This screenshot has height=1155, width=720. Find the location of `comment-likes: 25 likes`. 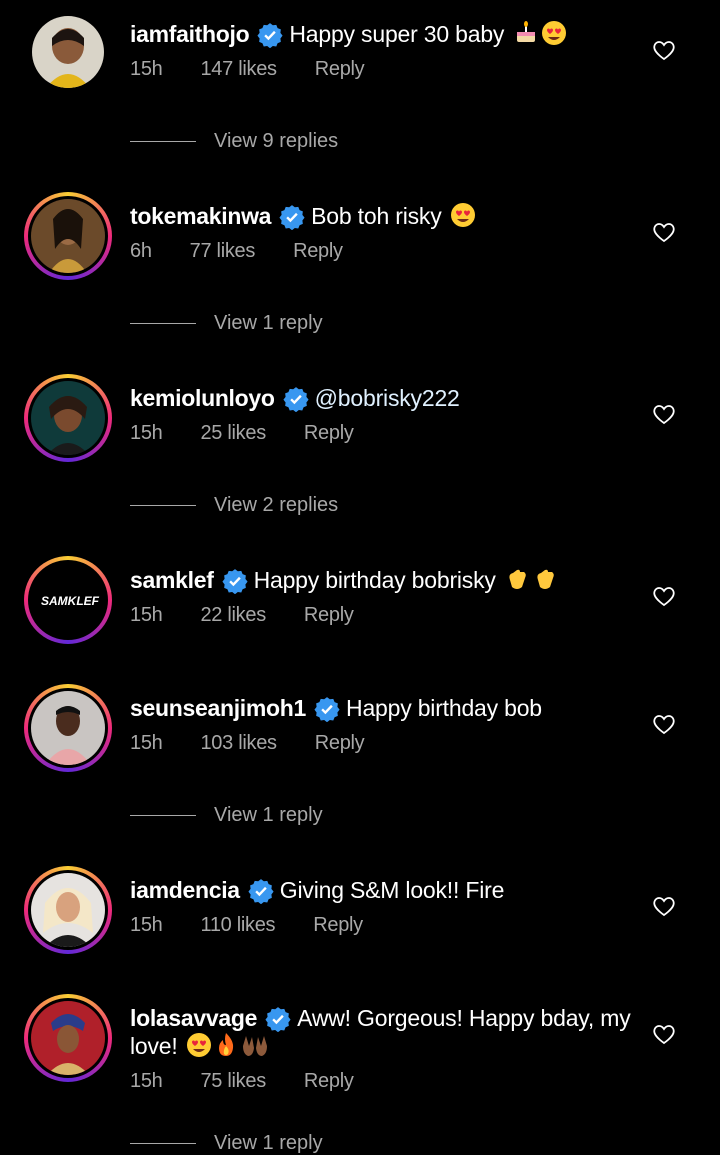

comment-likes: 25 likes is located at coordinates (233, 433).